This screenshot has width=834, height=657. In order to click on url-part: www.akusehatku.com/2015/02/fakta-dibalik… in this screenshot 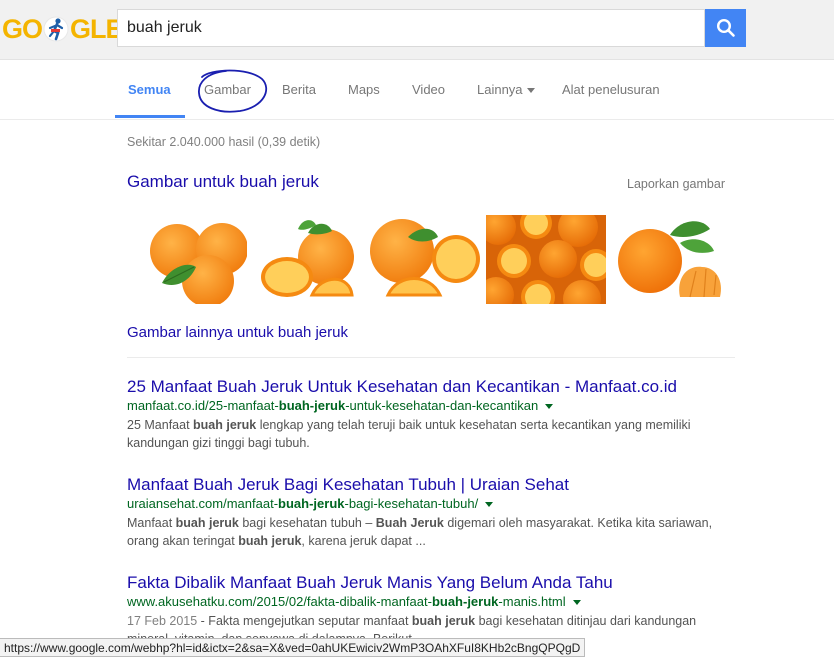, I will do `click(279, 601)`.